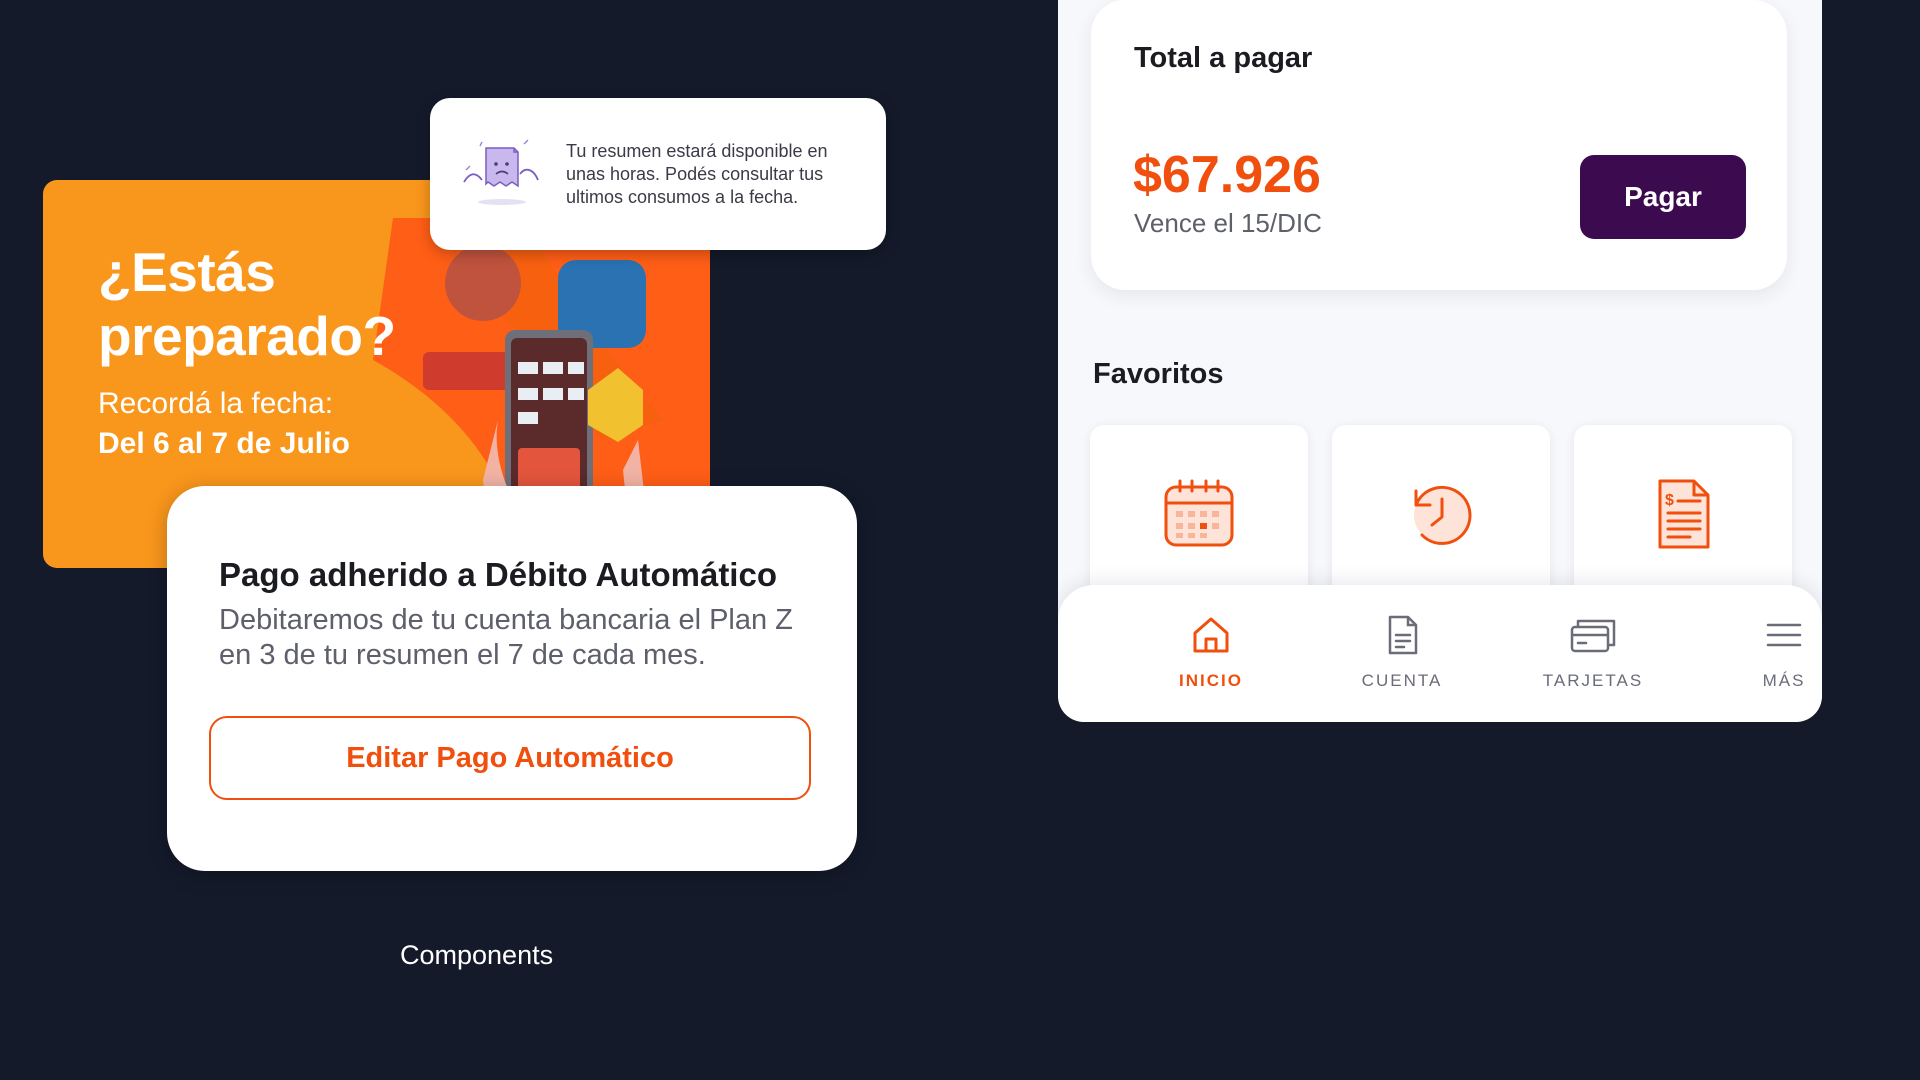 The width and height of the screenshot is (1920, 1080). What do you see at coordinates (510, 758) in the screenshot?
I see `edit-auto-payment-button: Editar Pago Automático` at bounding box center [510, 758].